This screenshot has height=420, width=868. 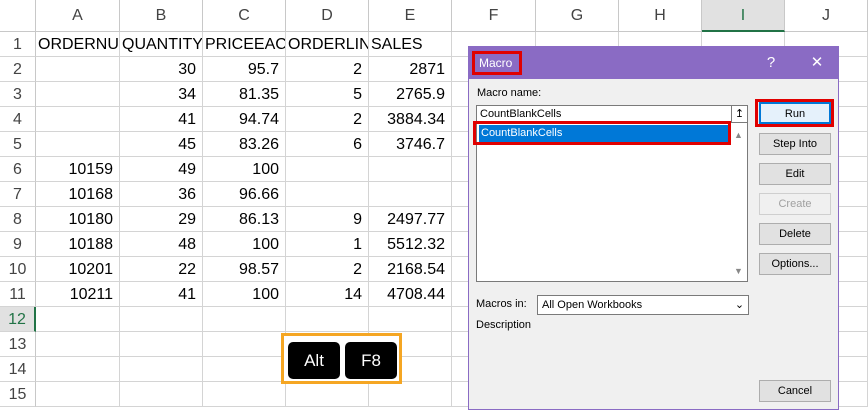 I want to click on pick-macro-icon: ↥, so click(x=739, y=114).